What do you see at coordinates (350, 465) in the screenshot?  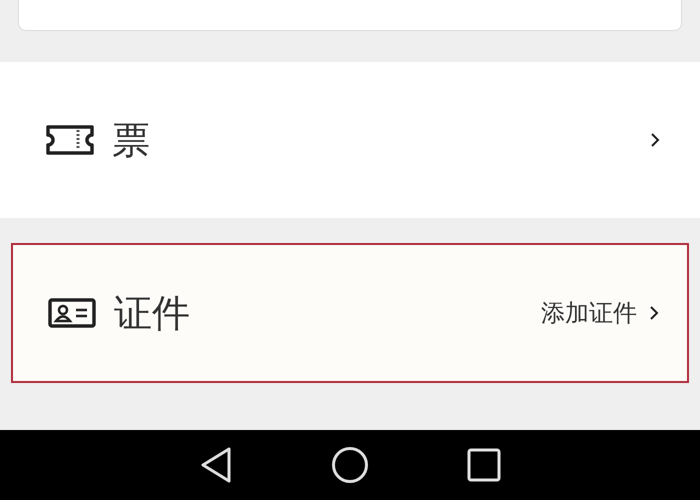 I see `home-icon` at bounding box center [350, 465].